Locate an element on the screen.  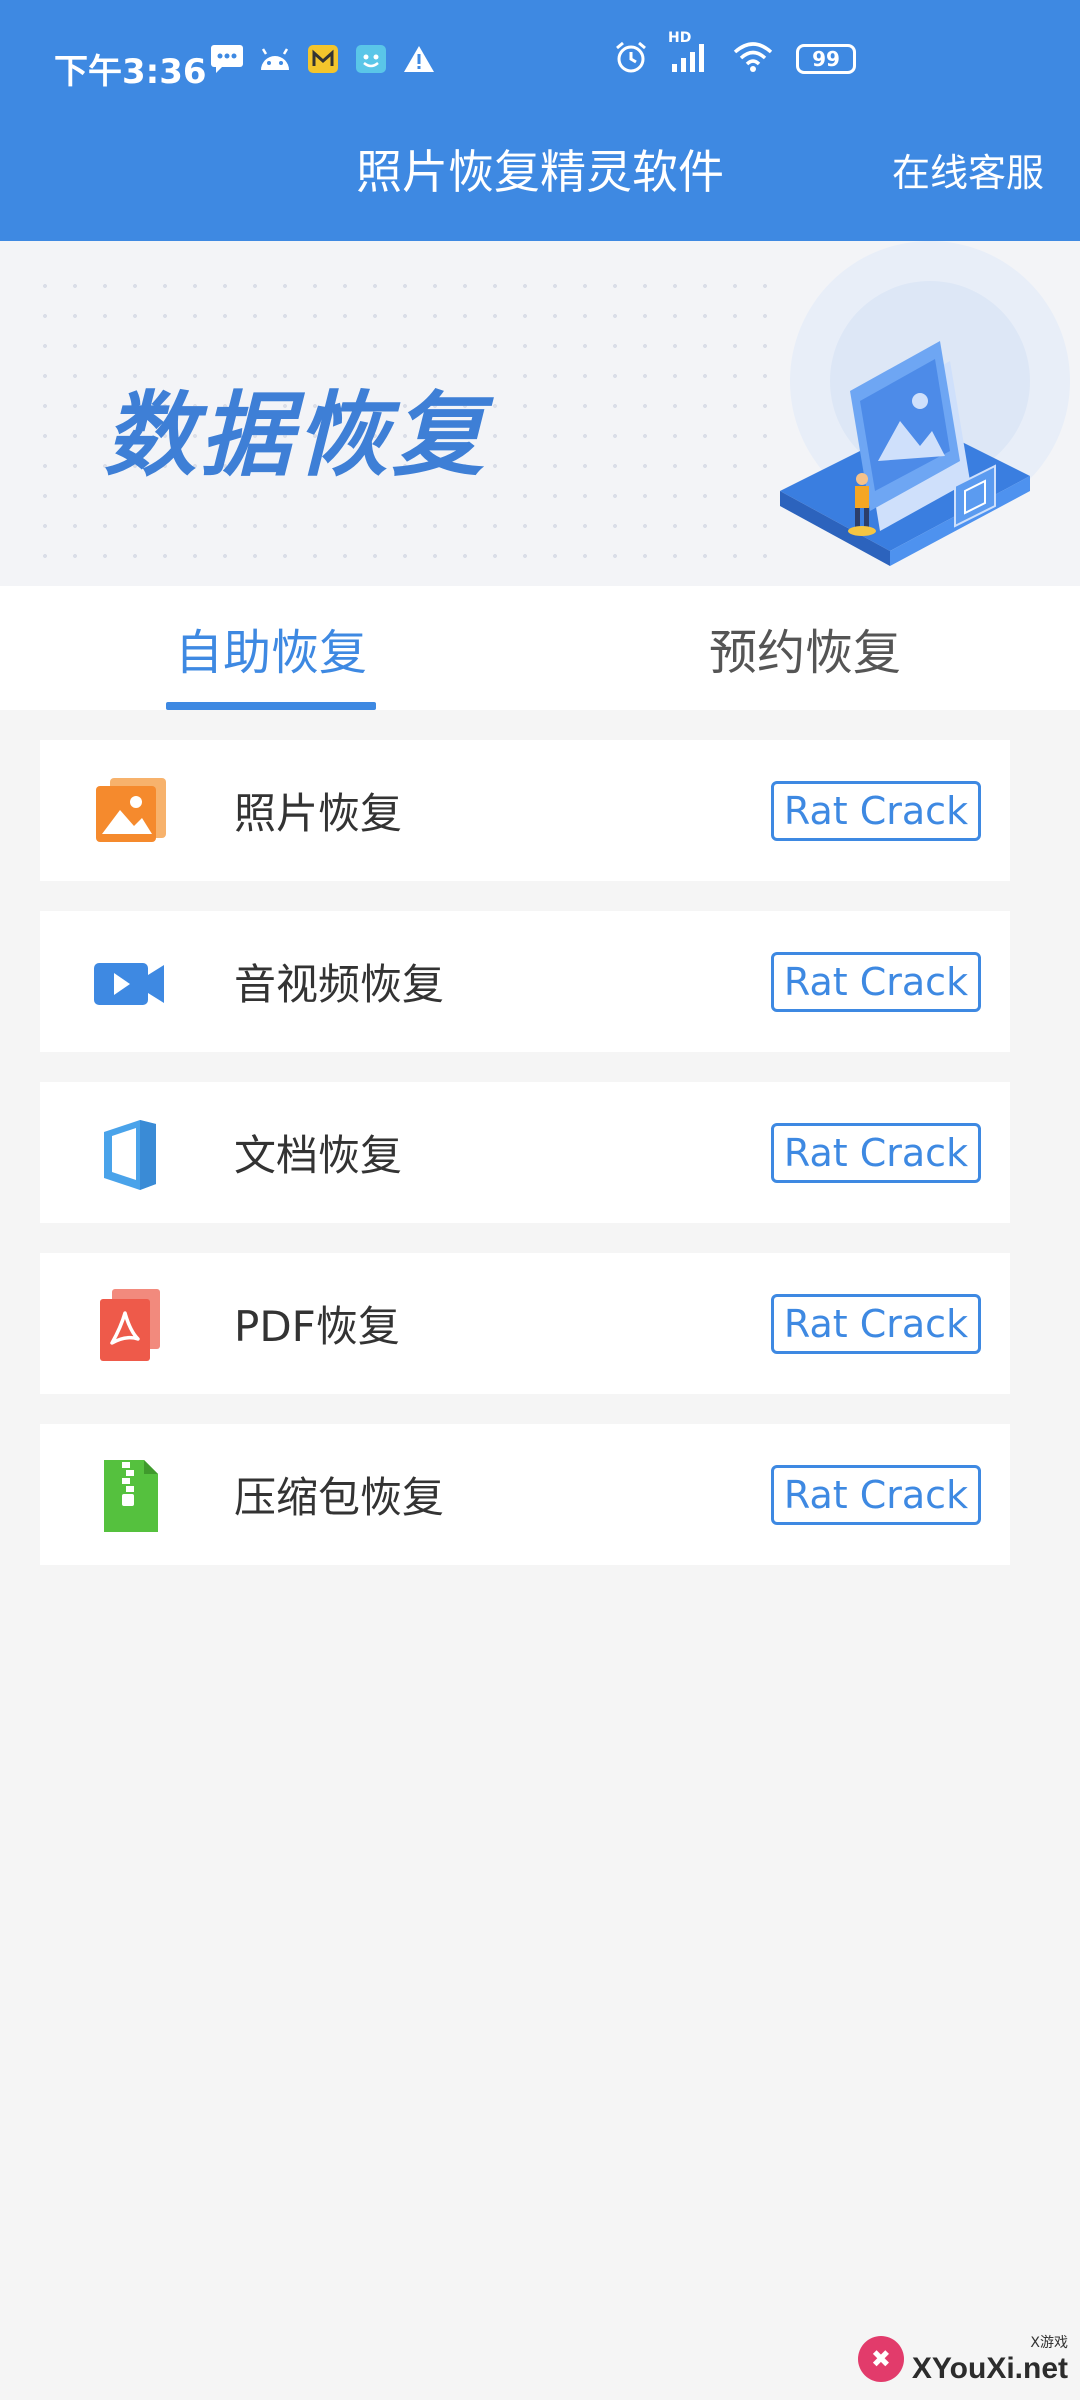
signal-icon: HD is located at coordinates (689, 54).